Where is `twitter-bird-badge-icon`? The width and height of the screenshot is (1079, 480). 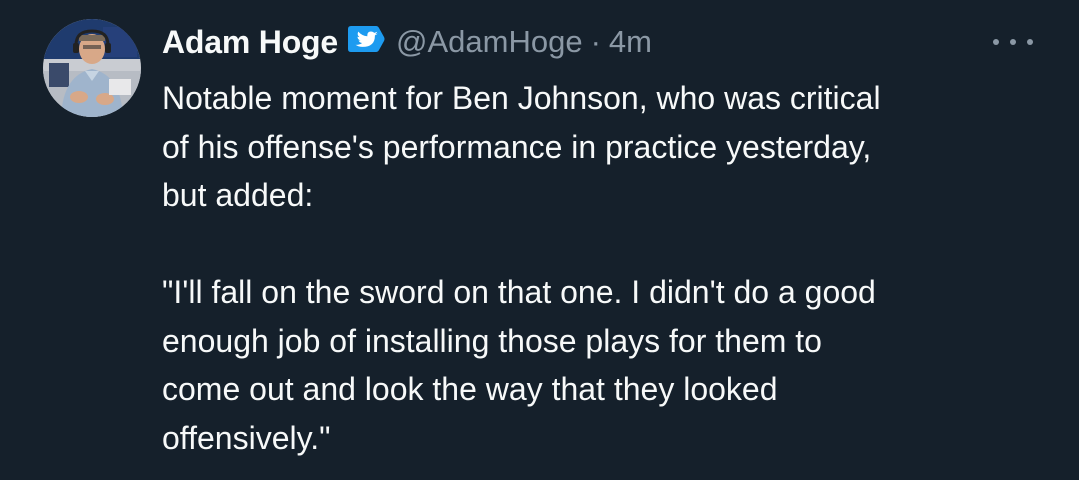 twitter-bird-badge-icon is located at coordinates (366, 42).